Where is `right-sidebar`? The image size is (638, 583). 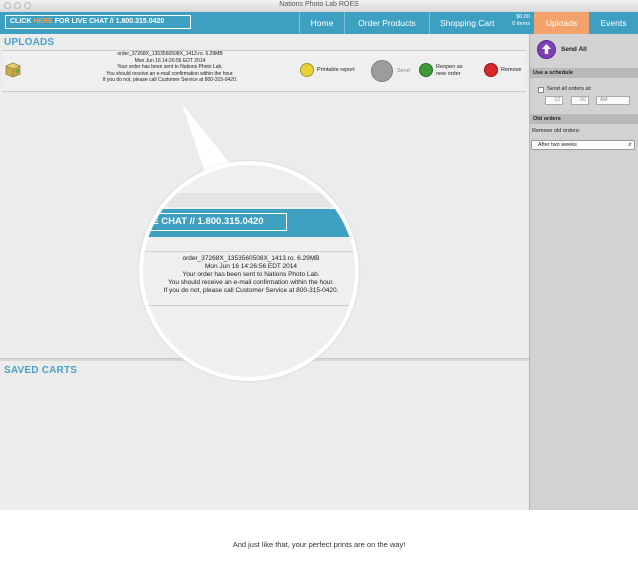
right-sidebar is located at coordinates (583, 272).